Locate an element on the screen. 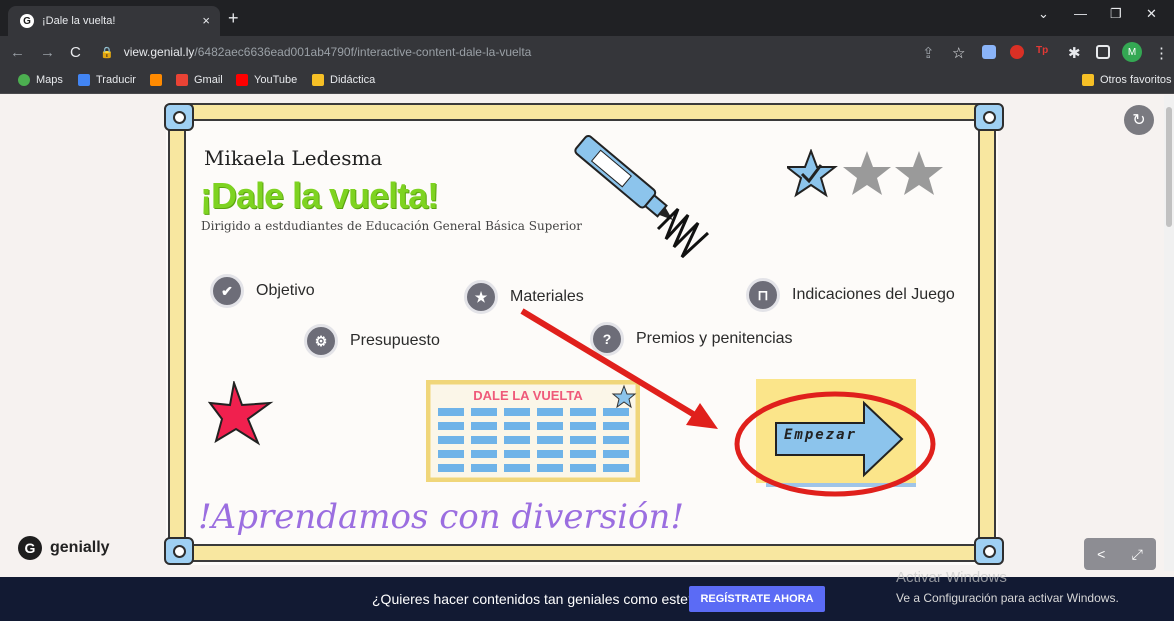  cart-icon: ⊓ is located at coordinates (763, 295).